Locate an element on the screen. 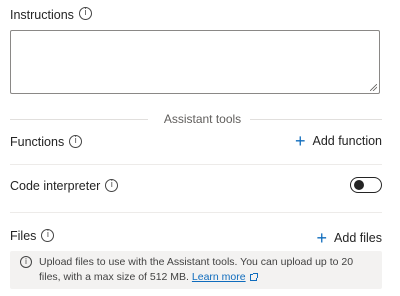  functions-label-group: Functions i is located at coordinates (46, 142).